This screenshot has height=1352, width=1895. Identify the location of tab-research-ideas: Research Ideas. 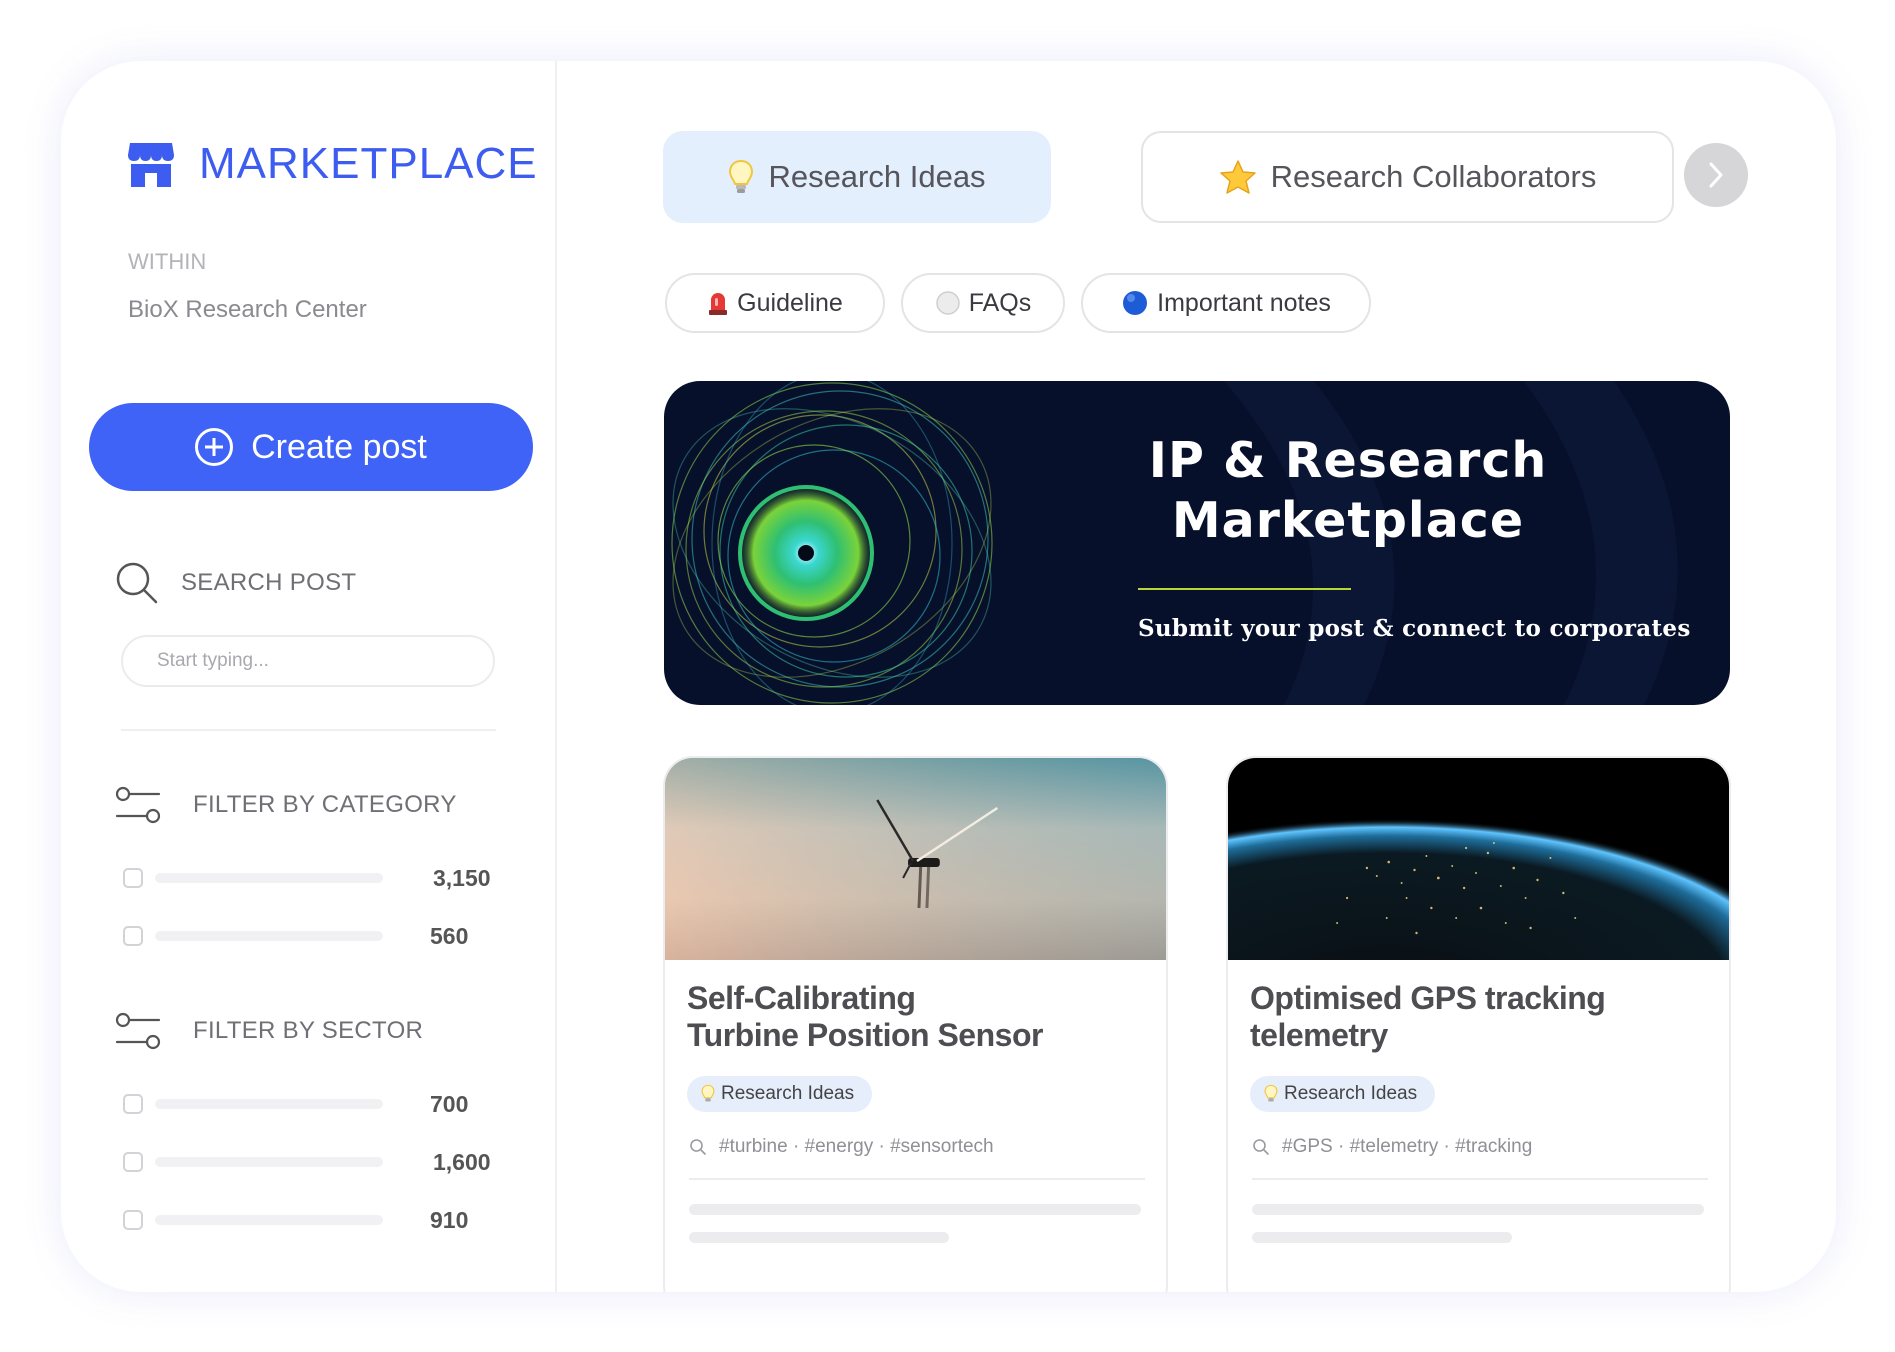
(857, 177).